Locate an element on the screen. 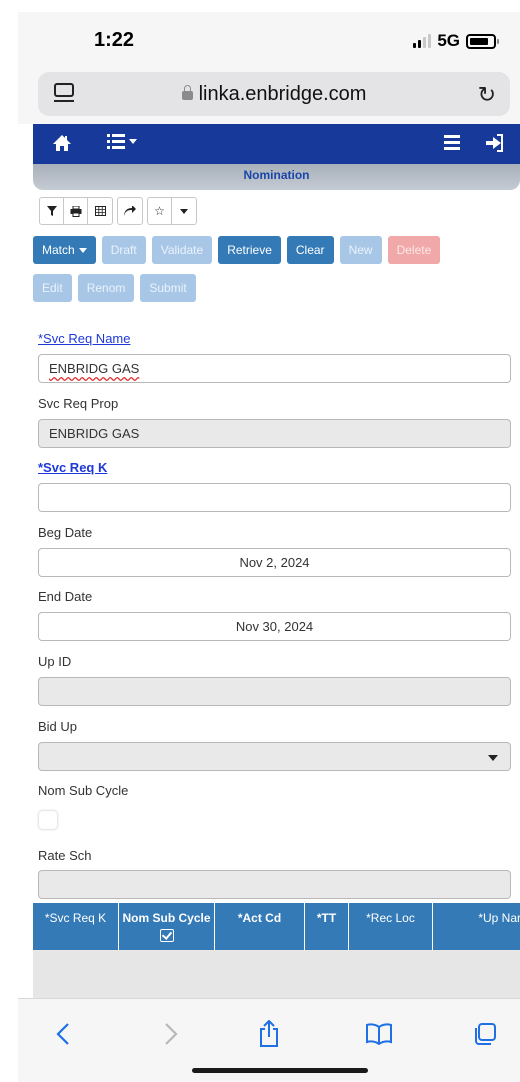  tabs-icon is located at coordinates (485, 1034).